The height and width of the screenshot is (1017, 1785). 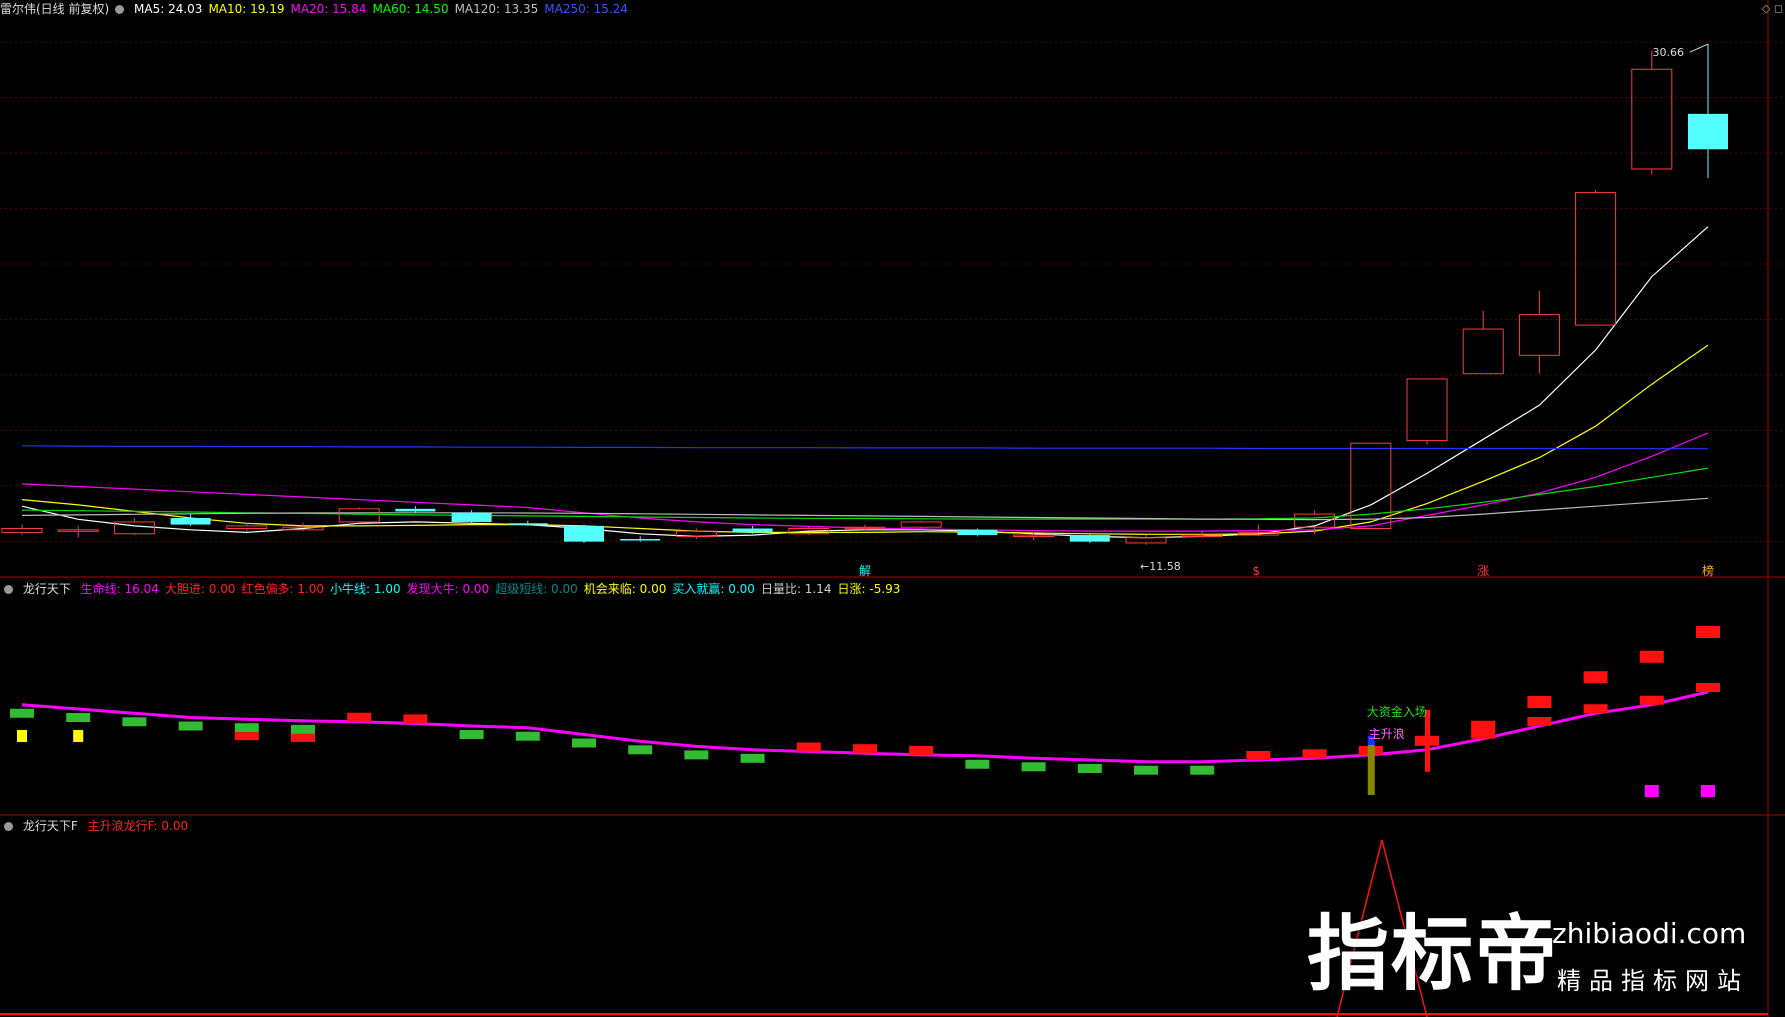 What do you see at coordinates (168, 9) in the screenshot?
I see `ma-legend-item: MA5: 24.03` at bounding box center [168, 9].